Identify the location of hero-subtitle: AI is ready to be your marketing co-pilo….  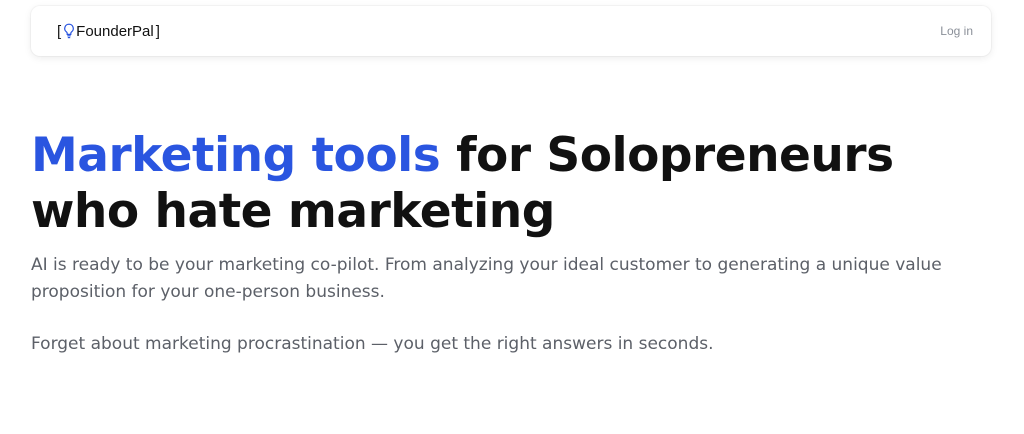
(486, 278).